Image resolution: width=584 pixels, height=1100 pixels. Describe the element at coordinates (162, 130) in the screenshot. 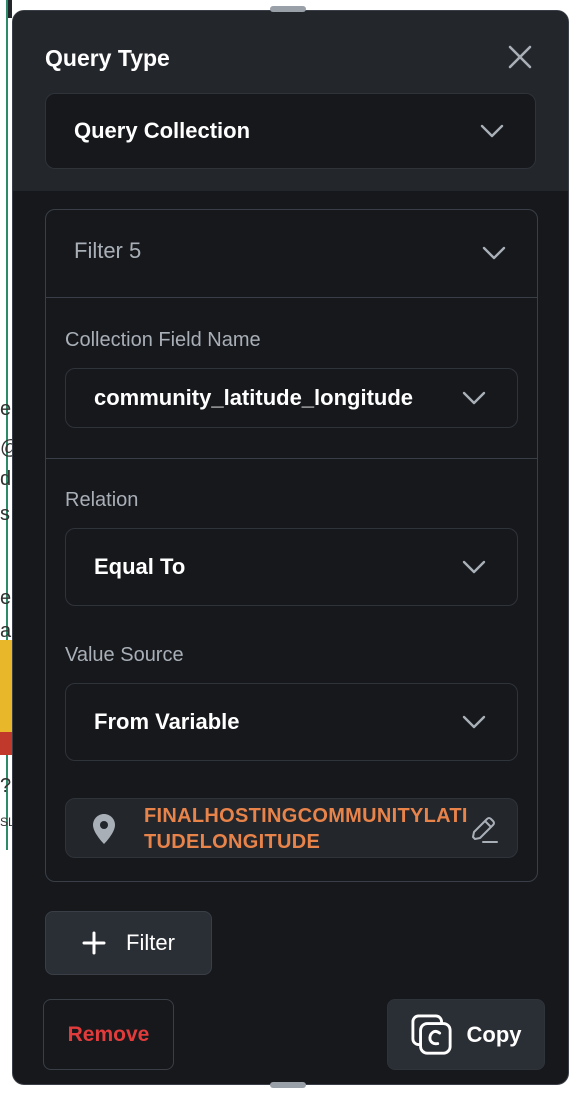

I see `query-type-value: Query Collection` at that location.